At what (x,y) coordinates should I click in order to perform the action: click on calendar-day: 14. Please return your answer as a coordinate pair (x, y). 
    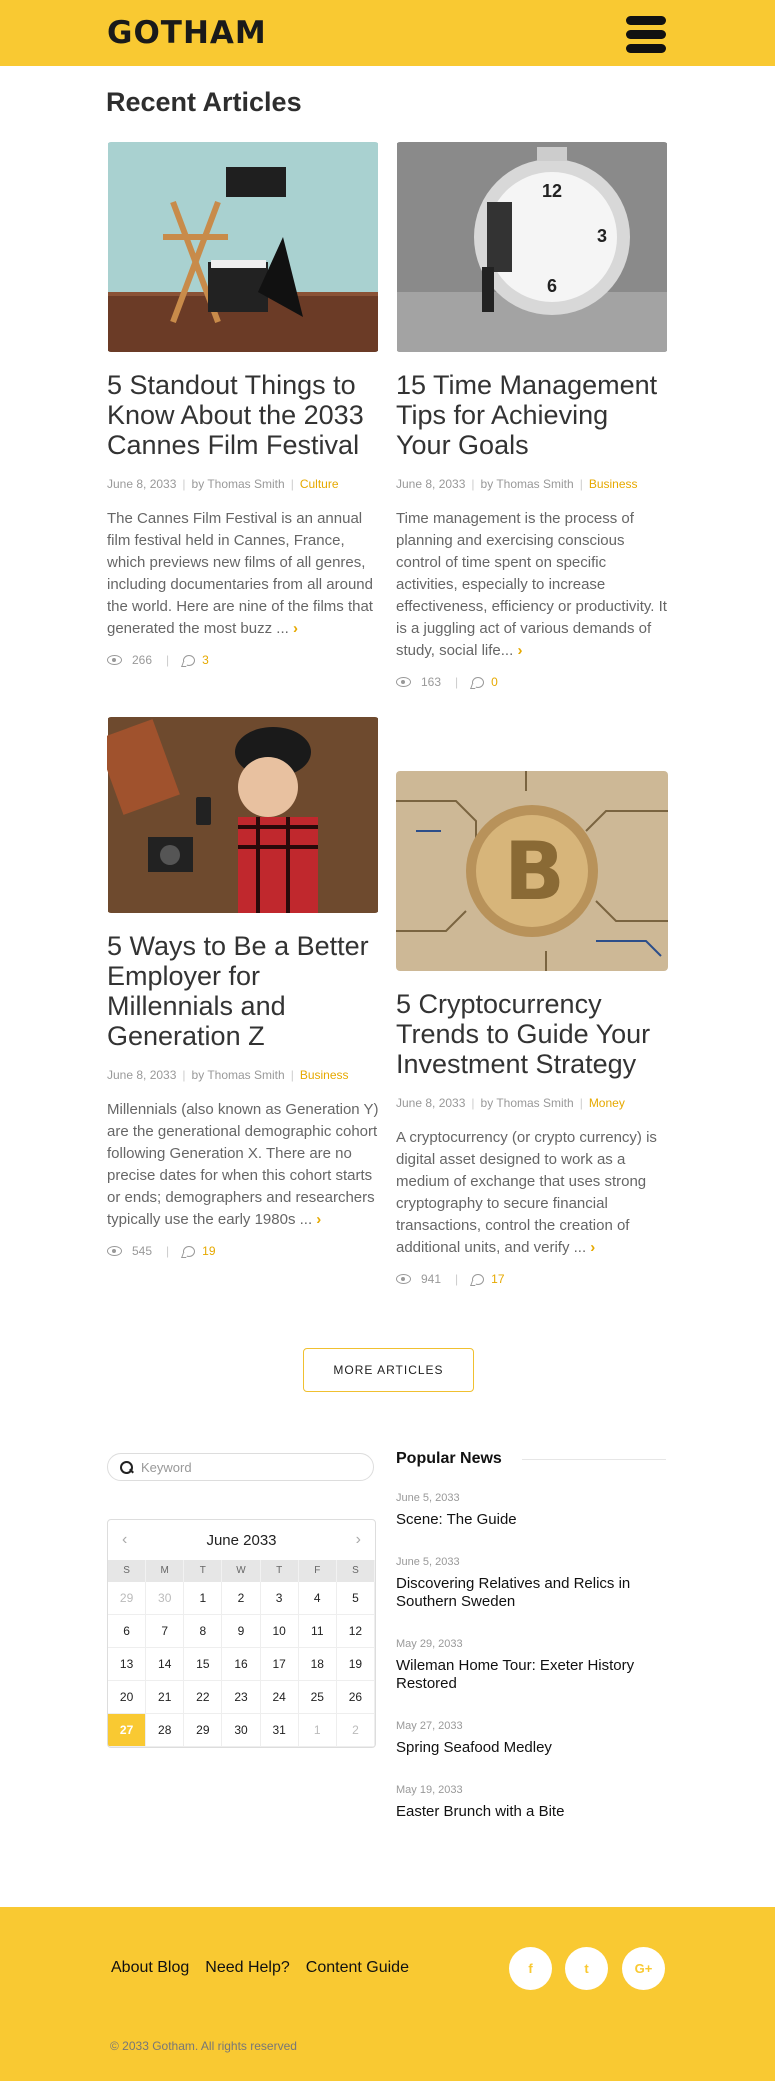
    Looking at the image, I should click on (165, 1664).